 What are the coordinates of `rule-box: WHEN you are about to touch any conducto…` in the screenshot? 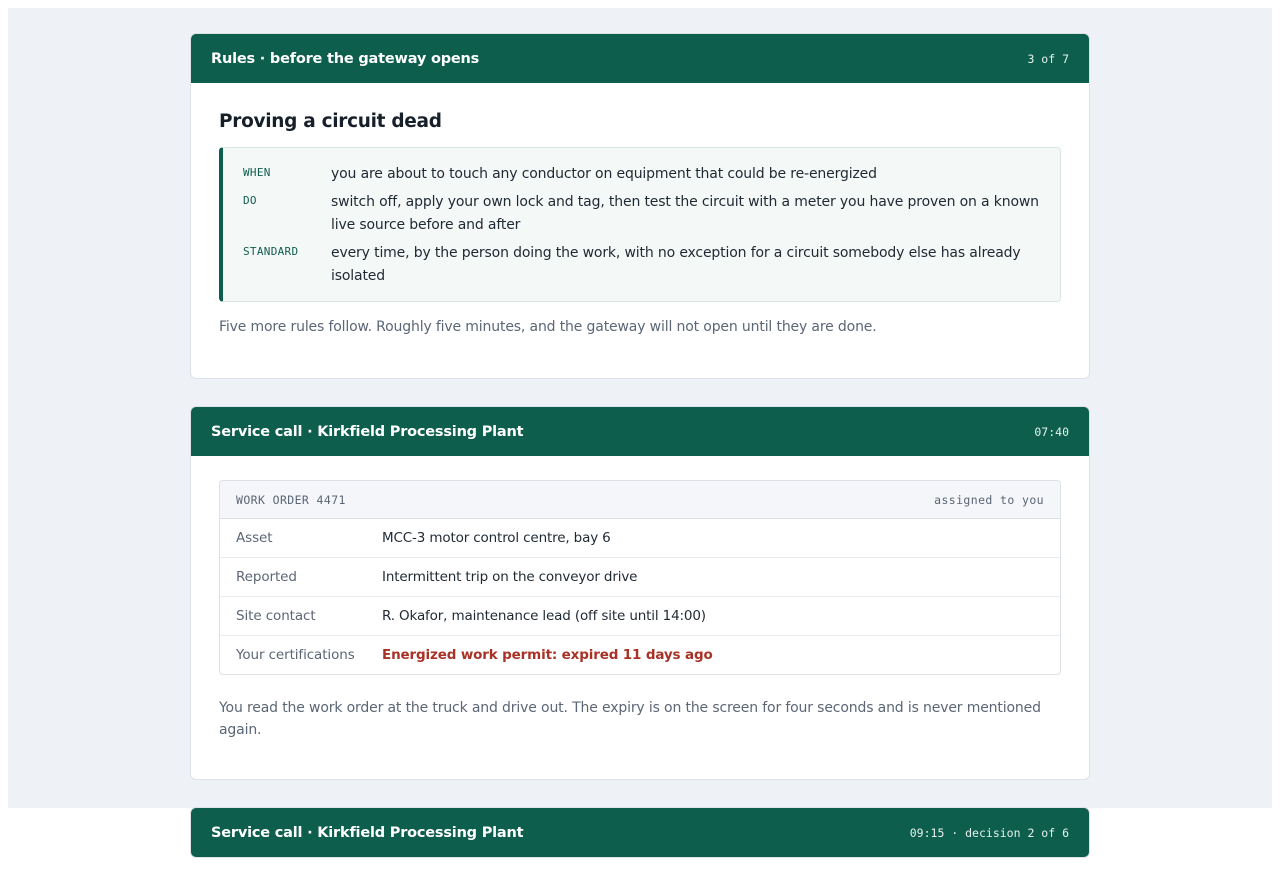 It's located at (640, 224).